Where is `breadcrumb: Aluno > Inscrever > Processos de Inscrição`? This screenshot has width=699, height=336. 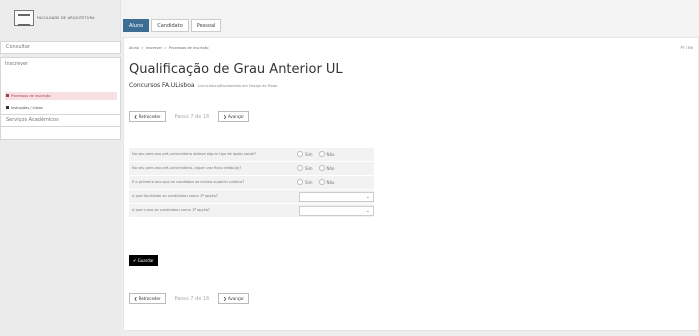 breadcrumb: Aluno > Inscrever > Processos de Inscrição is located at coordinates (168, 48).